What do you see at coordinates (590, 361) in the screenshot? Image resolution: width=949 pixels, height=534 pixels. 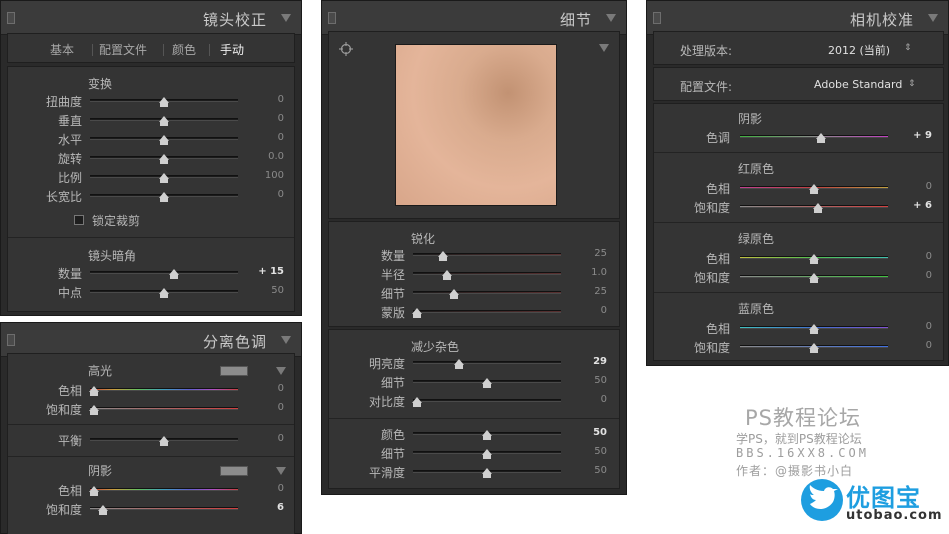 I see `slider-value: 29` at bounding box center [590, 361].